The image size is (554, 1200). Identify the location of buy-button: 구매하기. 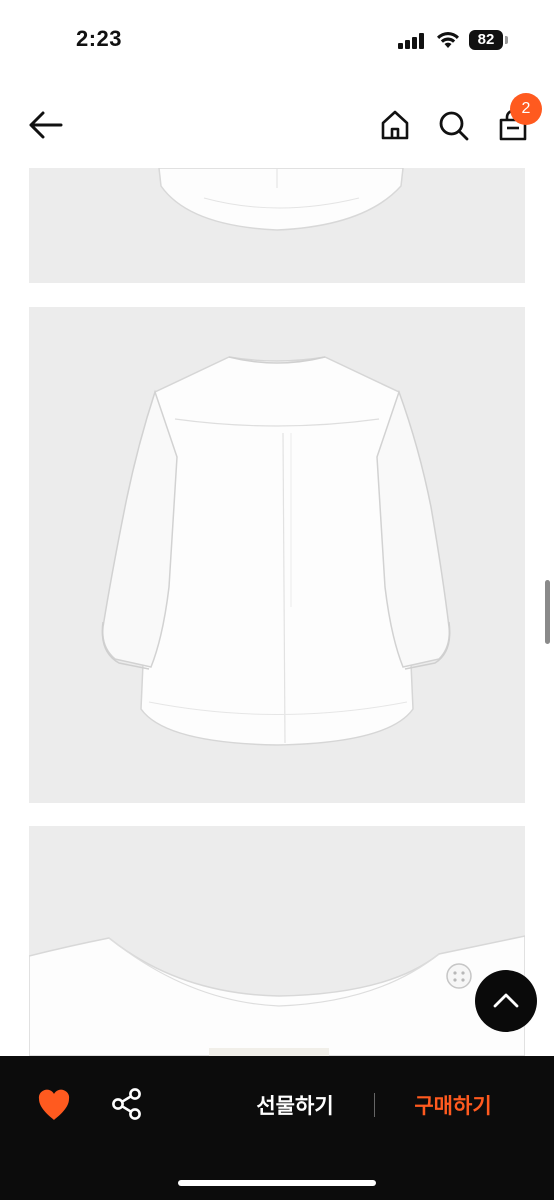
(453, 1106).